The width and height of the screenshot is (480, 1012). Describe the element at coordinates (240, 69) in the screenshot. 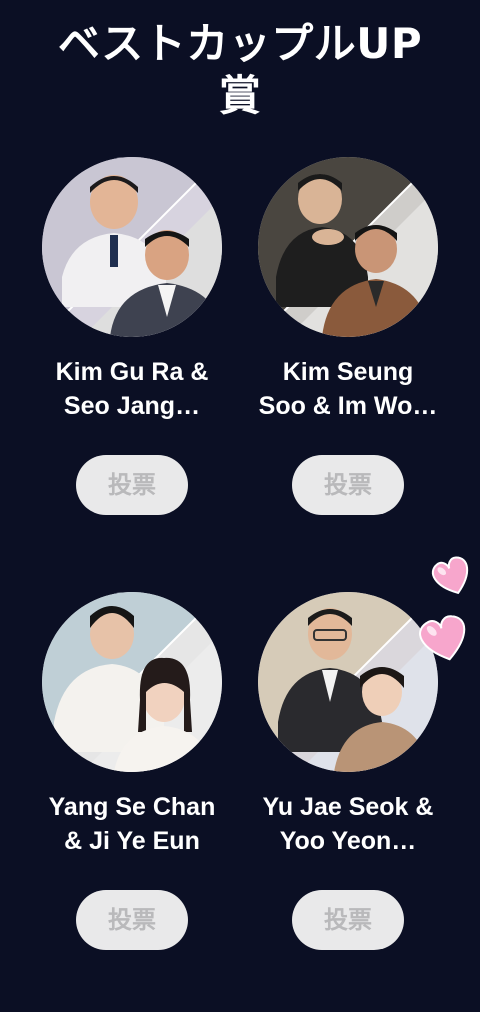

I see `page-title: ベストカップルUP 賞` at that location.